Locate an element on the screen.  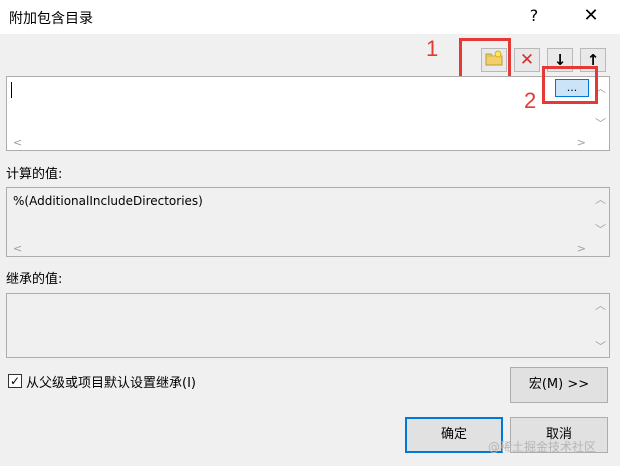
annotation-number-2: 2 is located at coordinates (530, 100).